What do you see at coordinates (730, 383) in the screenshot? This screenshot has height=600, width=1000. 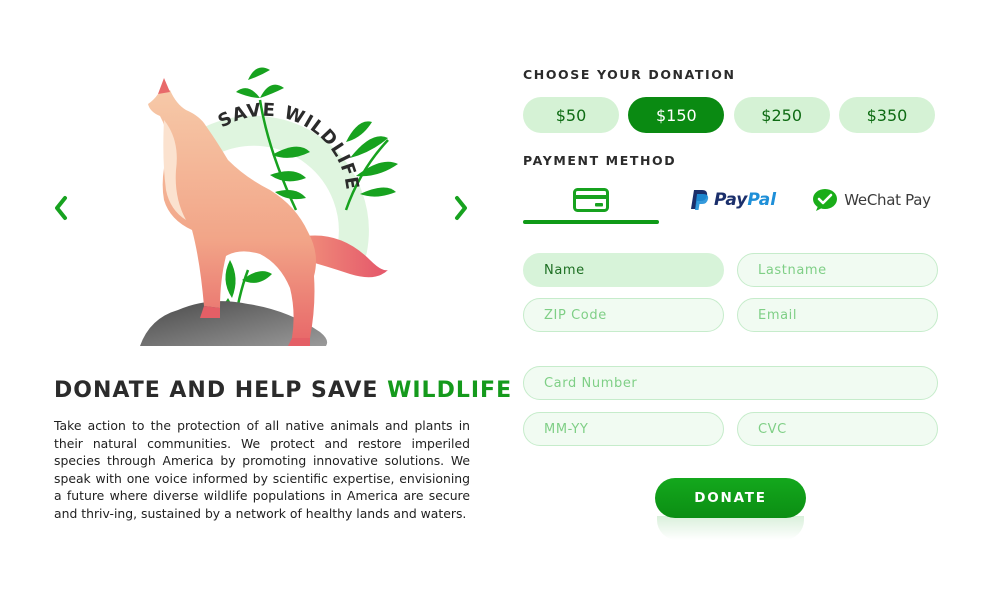 I see `card-number-field: Card Number` at bounding box center [730, 383].